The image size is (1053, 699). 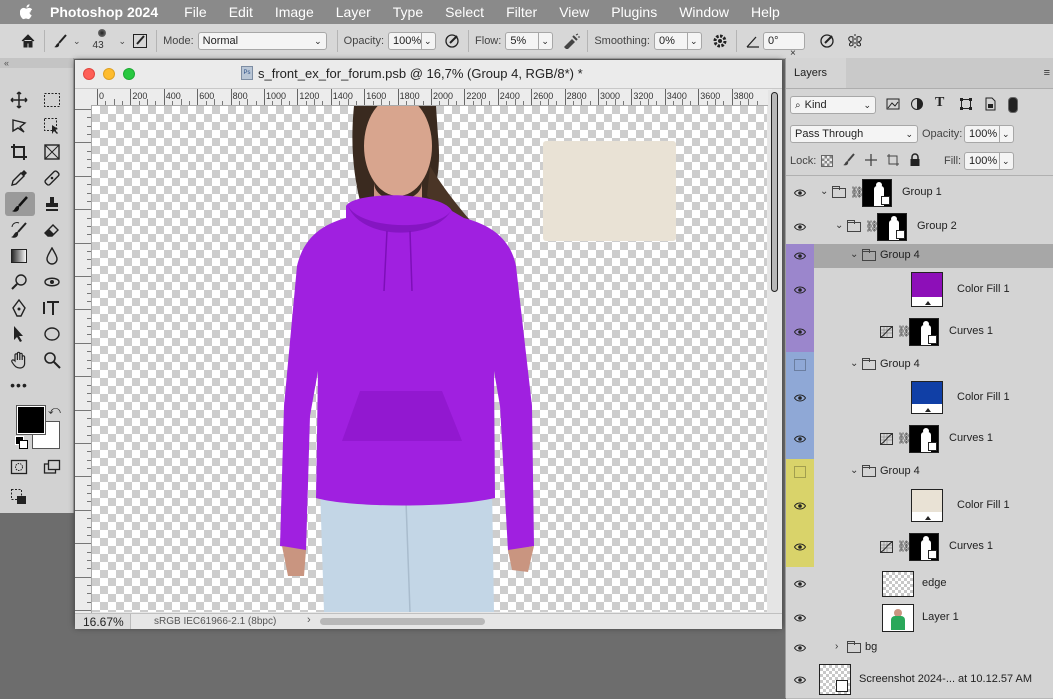 What do you see at coordinates (83, 97) in the screenshot?
I see `ruler-origin` at bounding box center [83, 97].